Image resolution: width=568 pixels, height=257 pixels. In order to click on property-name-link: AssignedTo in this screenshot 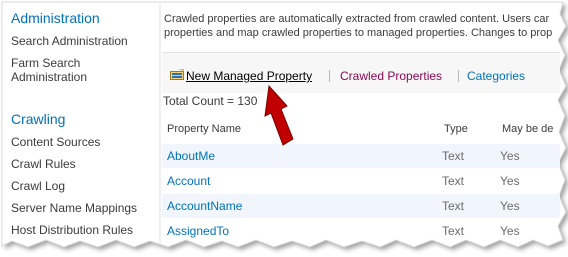, I will do `click(198, 231)`.